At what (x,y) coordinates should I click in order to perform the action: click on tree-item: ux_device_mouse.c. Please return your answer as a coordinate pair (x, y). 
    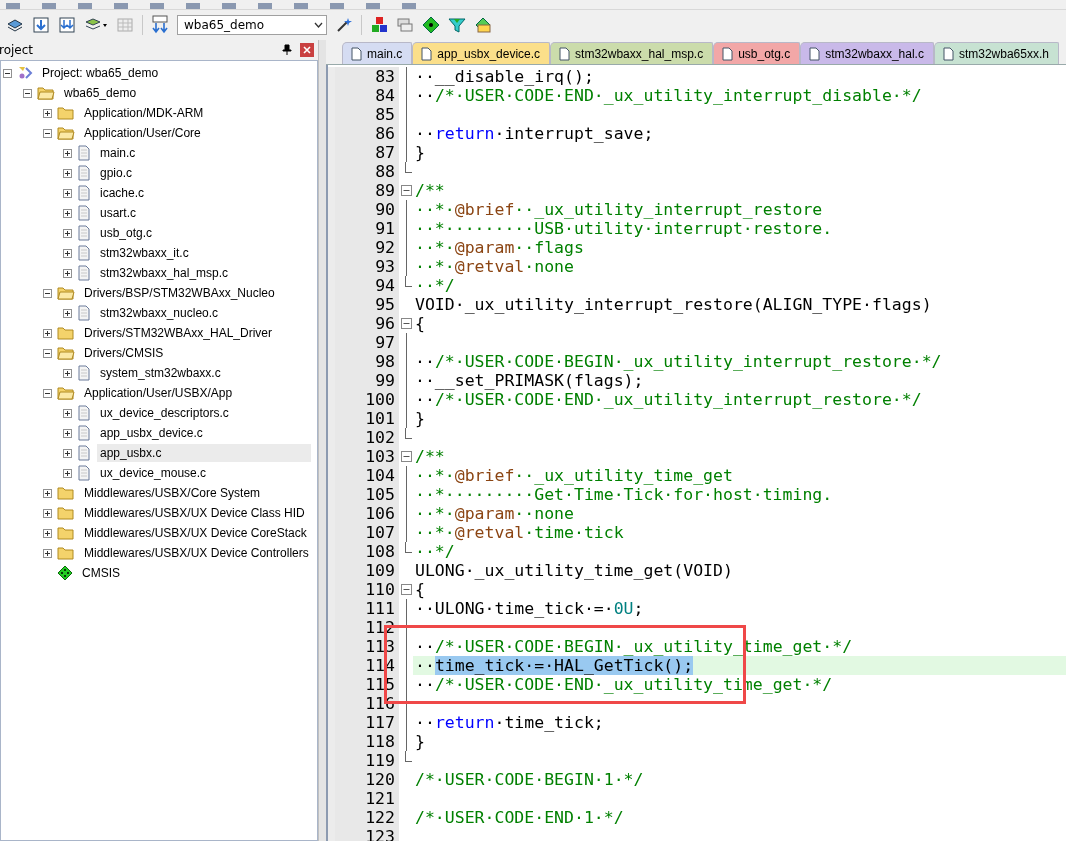
    Looking at the image, I should click on (153, 473).